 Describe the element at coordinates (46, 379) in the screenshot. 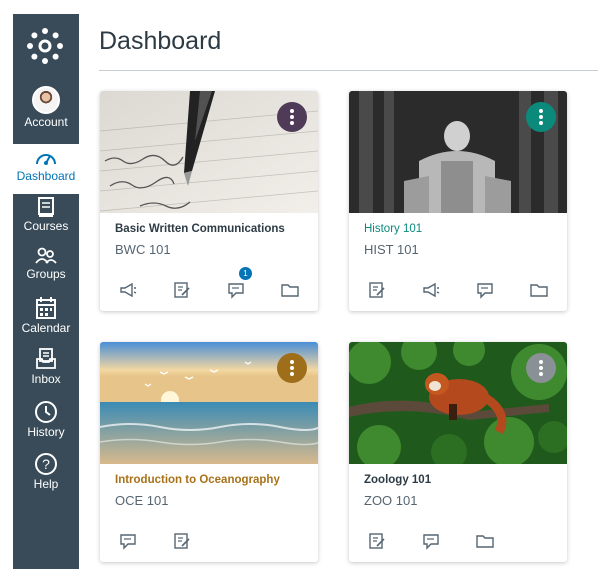

I see `nav-inbox-label: Inbox` at that location.